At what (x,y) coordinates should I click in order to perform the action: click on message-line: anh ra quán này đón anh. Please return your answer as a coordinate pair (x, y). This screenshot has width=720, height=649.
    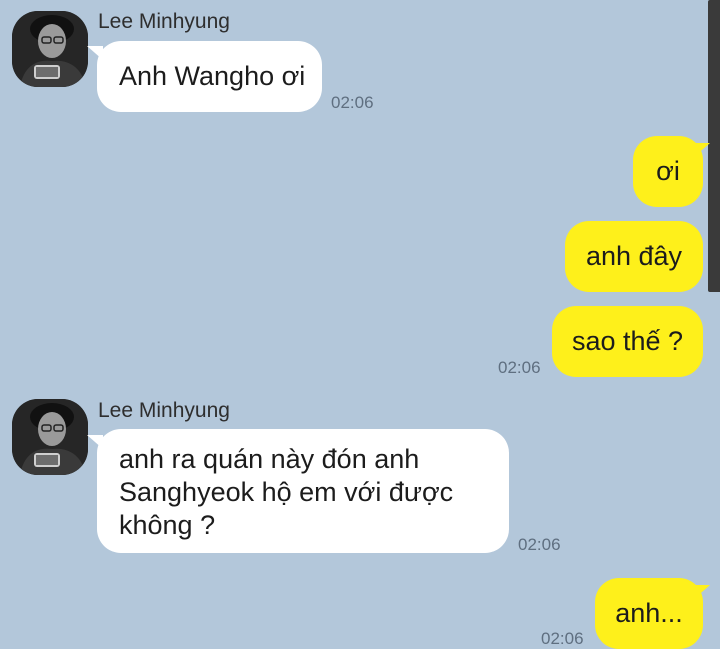
    Looking at the image, I should click on (269, 459).